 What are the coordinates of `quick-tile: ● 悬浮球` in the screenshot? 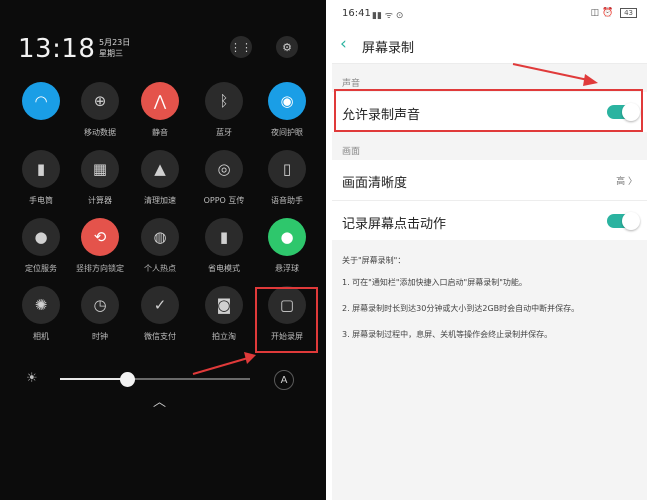 It's located at (287, 246).